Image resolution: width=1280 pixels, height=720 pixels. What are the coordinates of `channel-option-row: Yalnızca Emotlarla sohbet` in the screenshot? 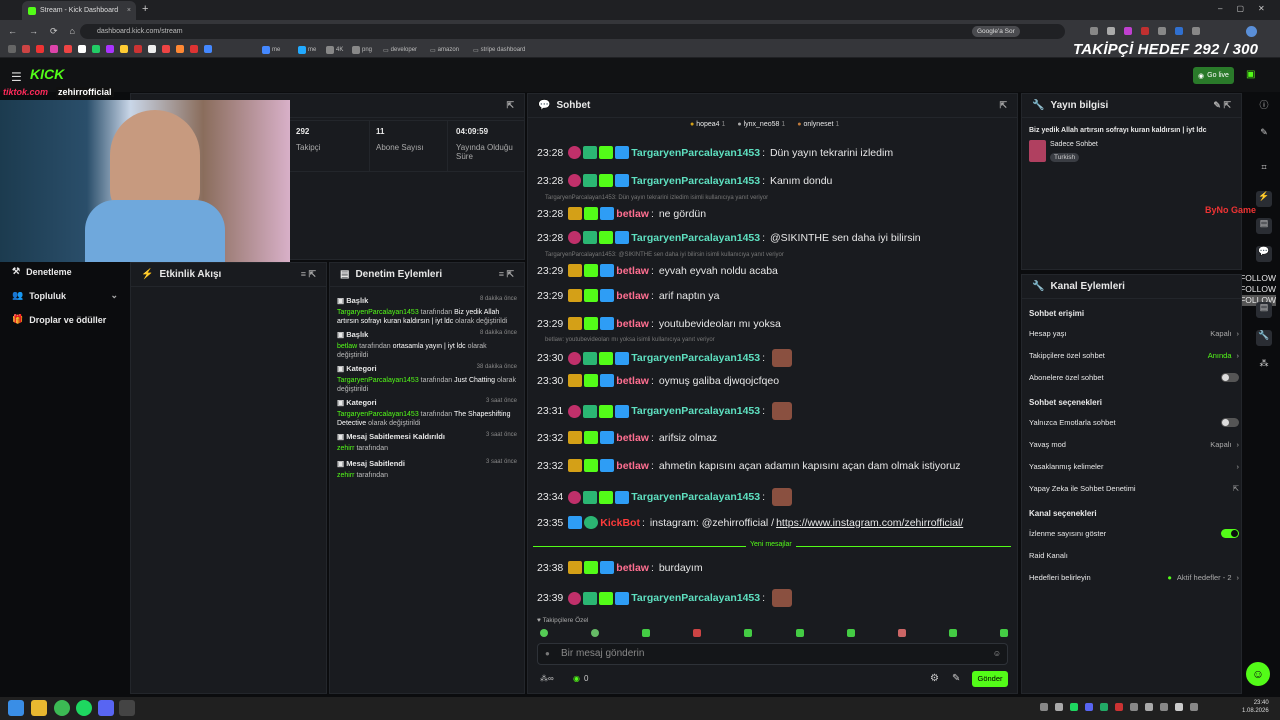 It's located at (1134, 422).